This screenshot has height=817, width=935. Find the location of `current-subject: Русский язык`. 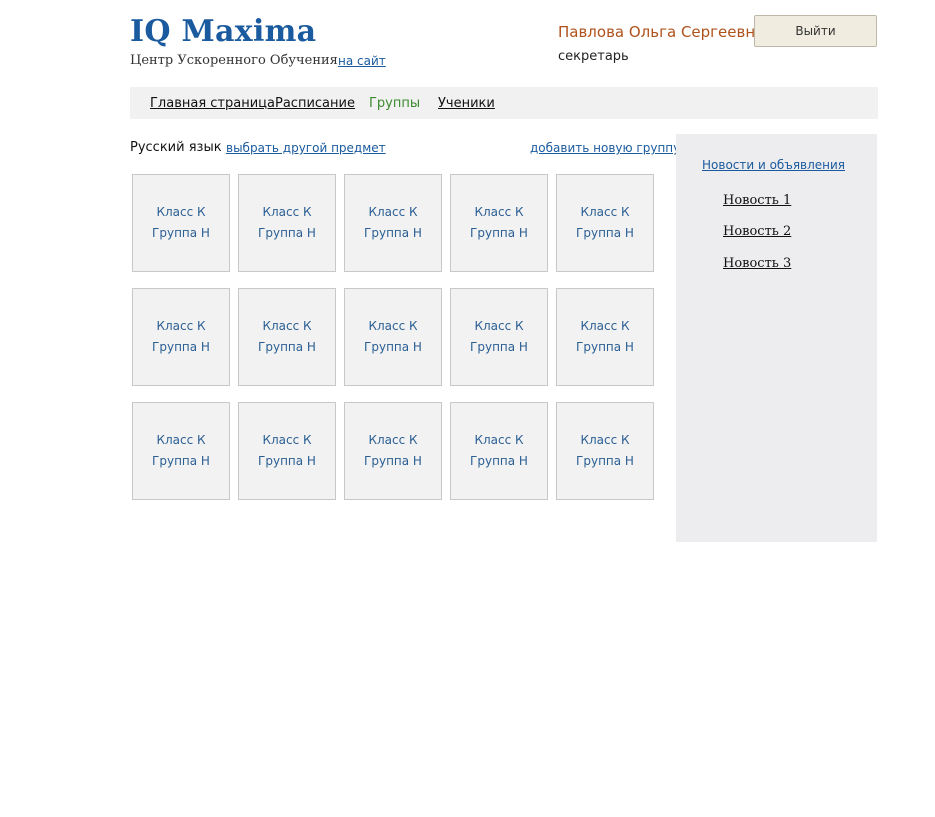

current-subject: Русский язык is located at coordinates (176, 147).